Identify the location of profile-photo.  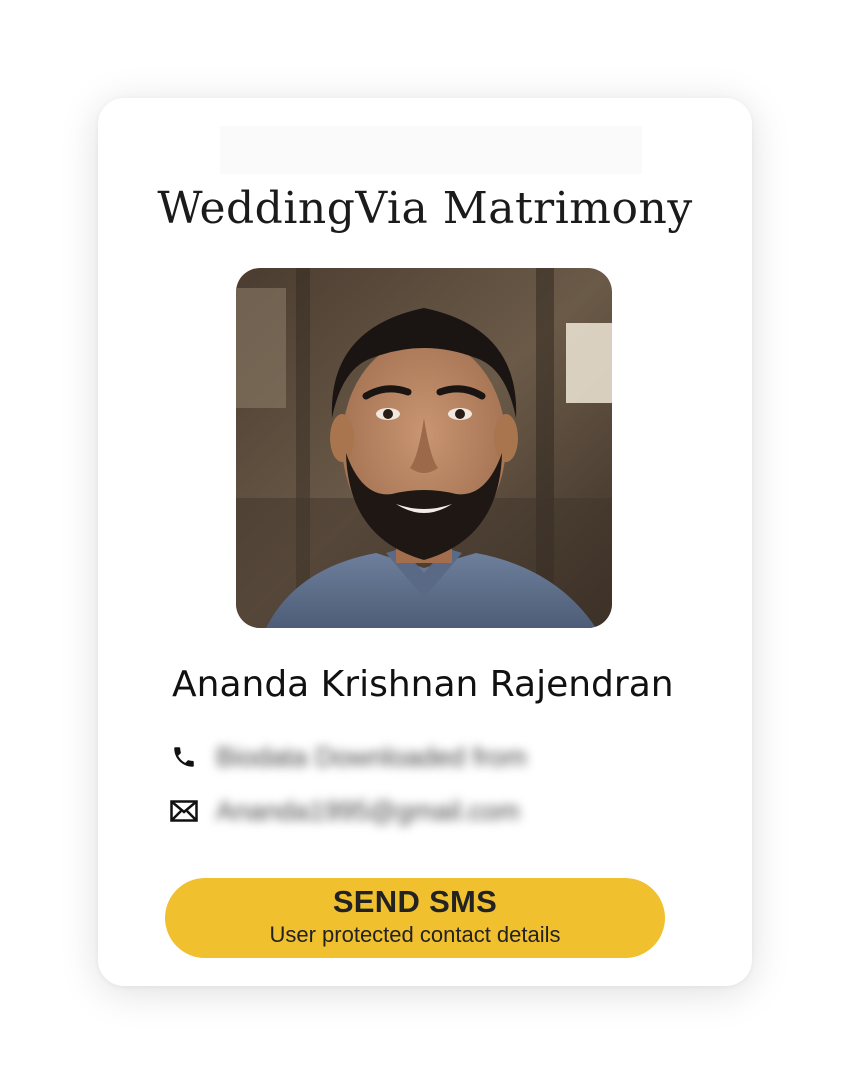
(424, 448).